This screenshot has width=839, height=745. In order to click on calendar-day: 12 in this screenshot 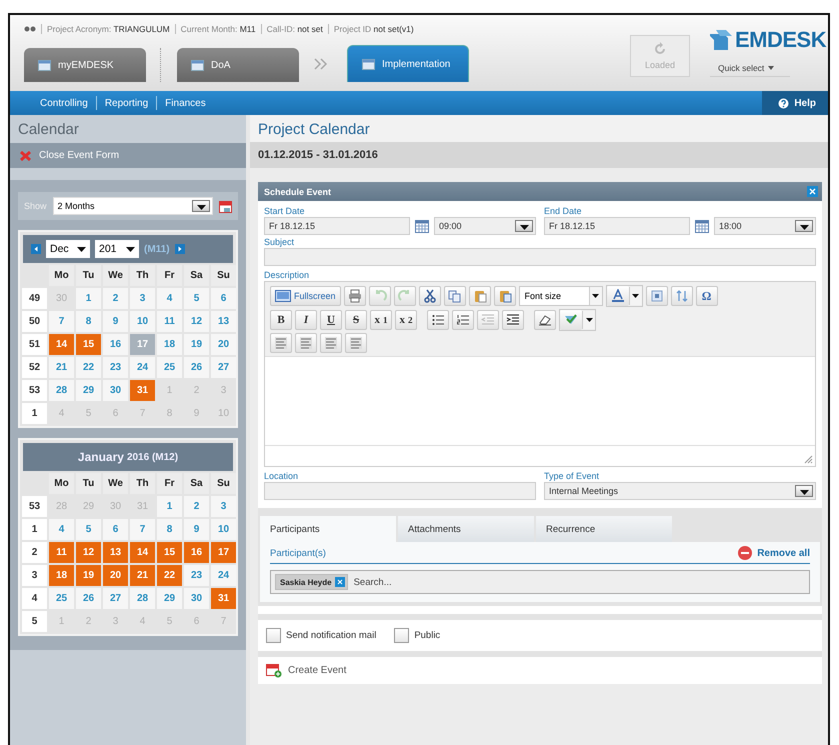, I will do `click(88, 552)`.